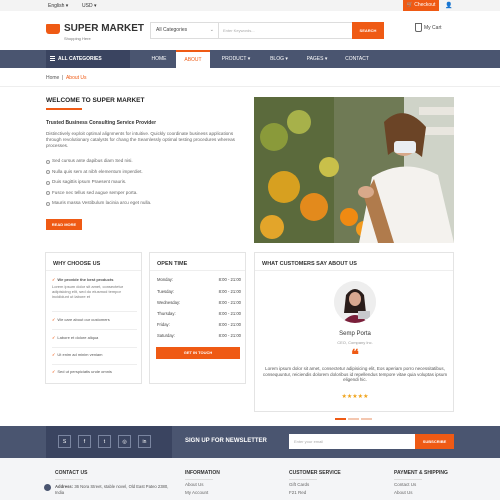 The height and width of the screenshot is (500, 500). I want to click on search-category-select: All Categories ⌄, so click(185, 30).